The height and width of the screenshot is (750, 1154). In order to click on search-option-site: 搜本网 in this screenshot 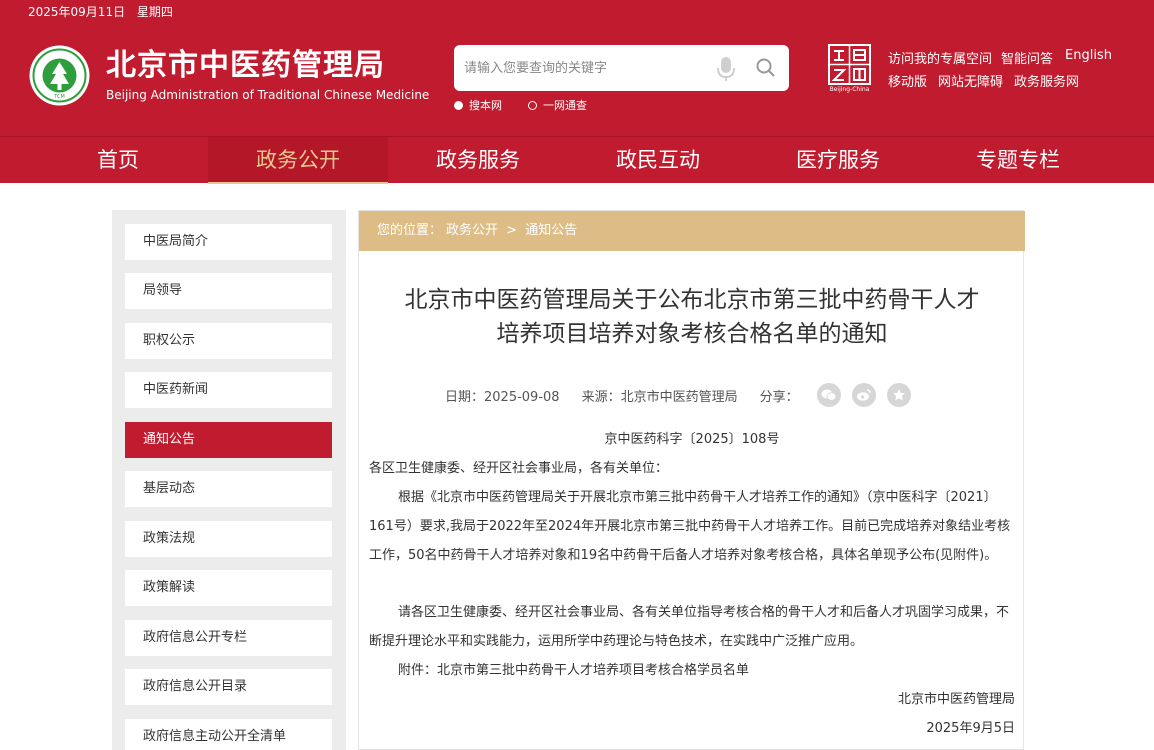, I will do `click(478, 105)`.